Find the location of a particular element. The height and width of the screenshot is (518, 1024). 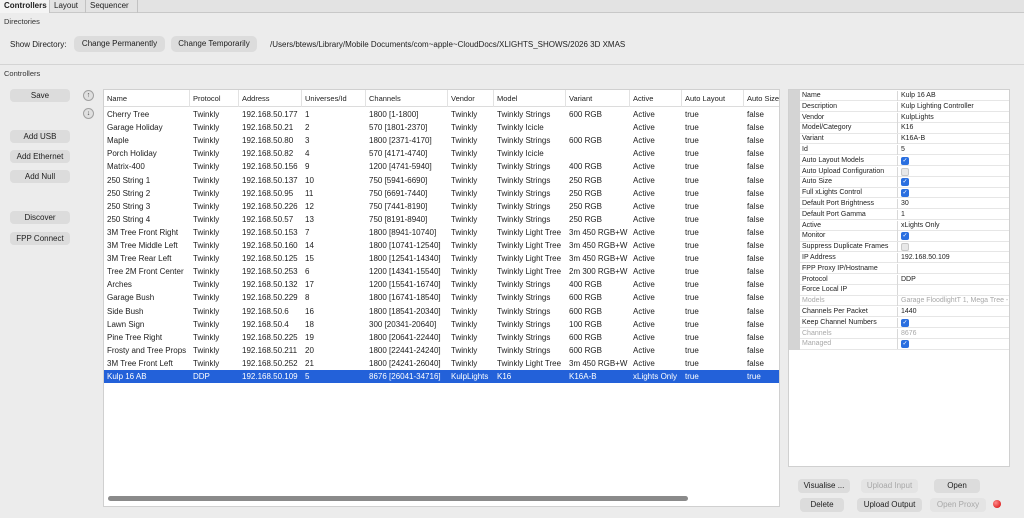

property-row: Auto Layout Models ✓ is located at coordinates (904, 160).